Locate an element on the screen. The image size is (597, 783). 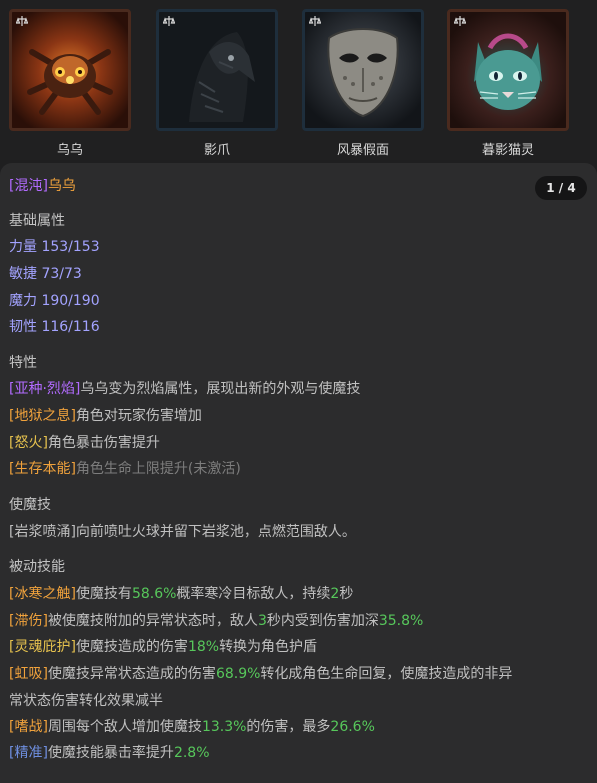
passive-item: [冰寒之触]使魔技有58.6%概率寒冷目标敌人，持续2秒 is located at coordinates (181, 594).